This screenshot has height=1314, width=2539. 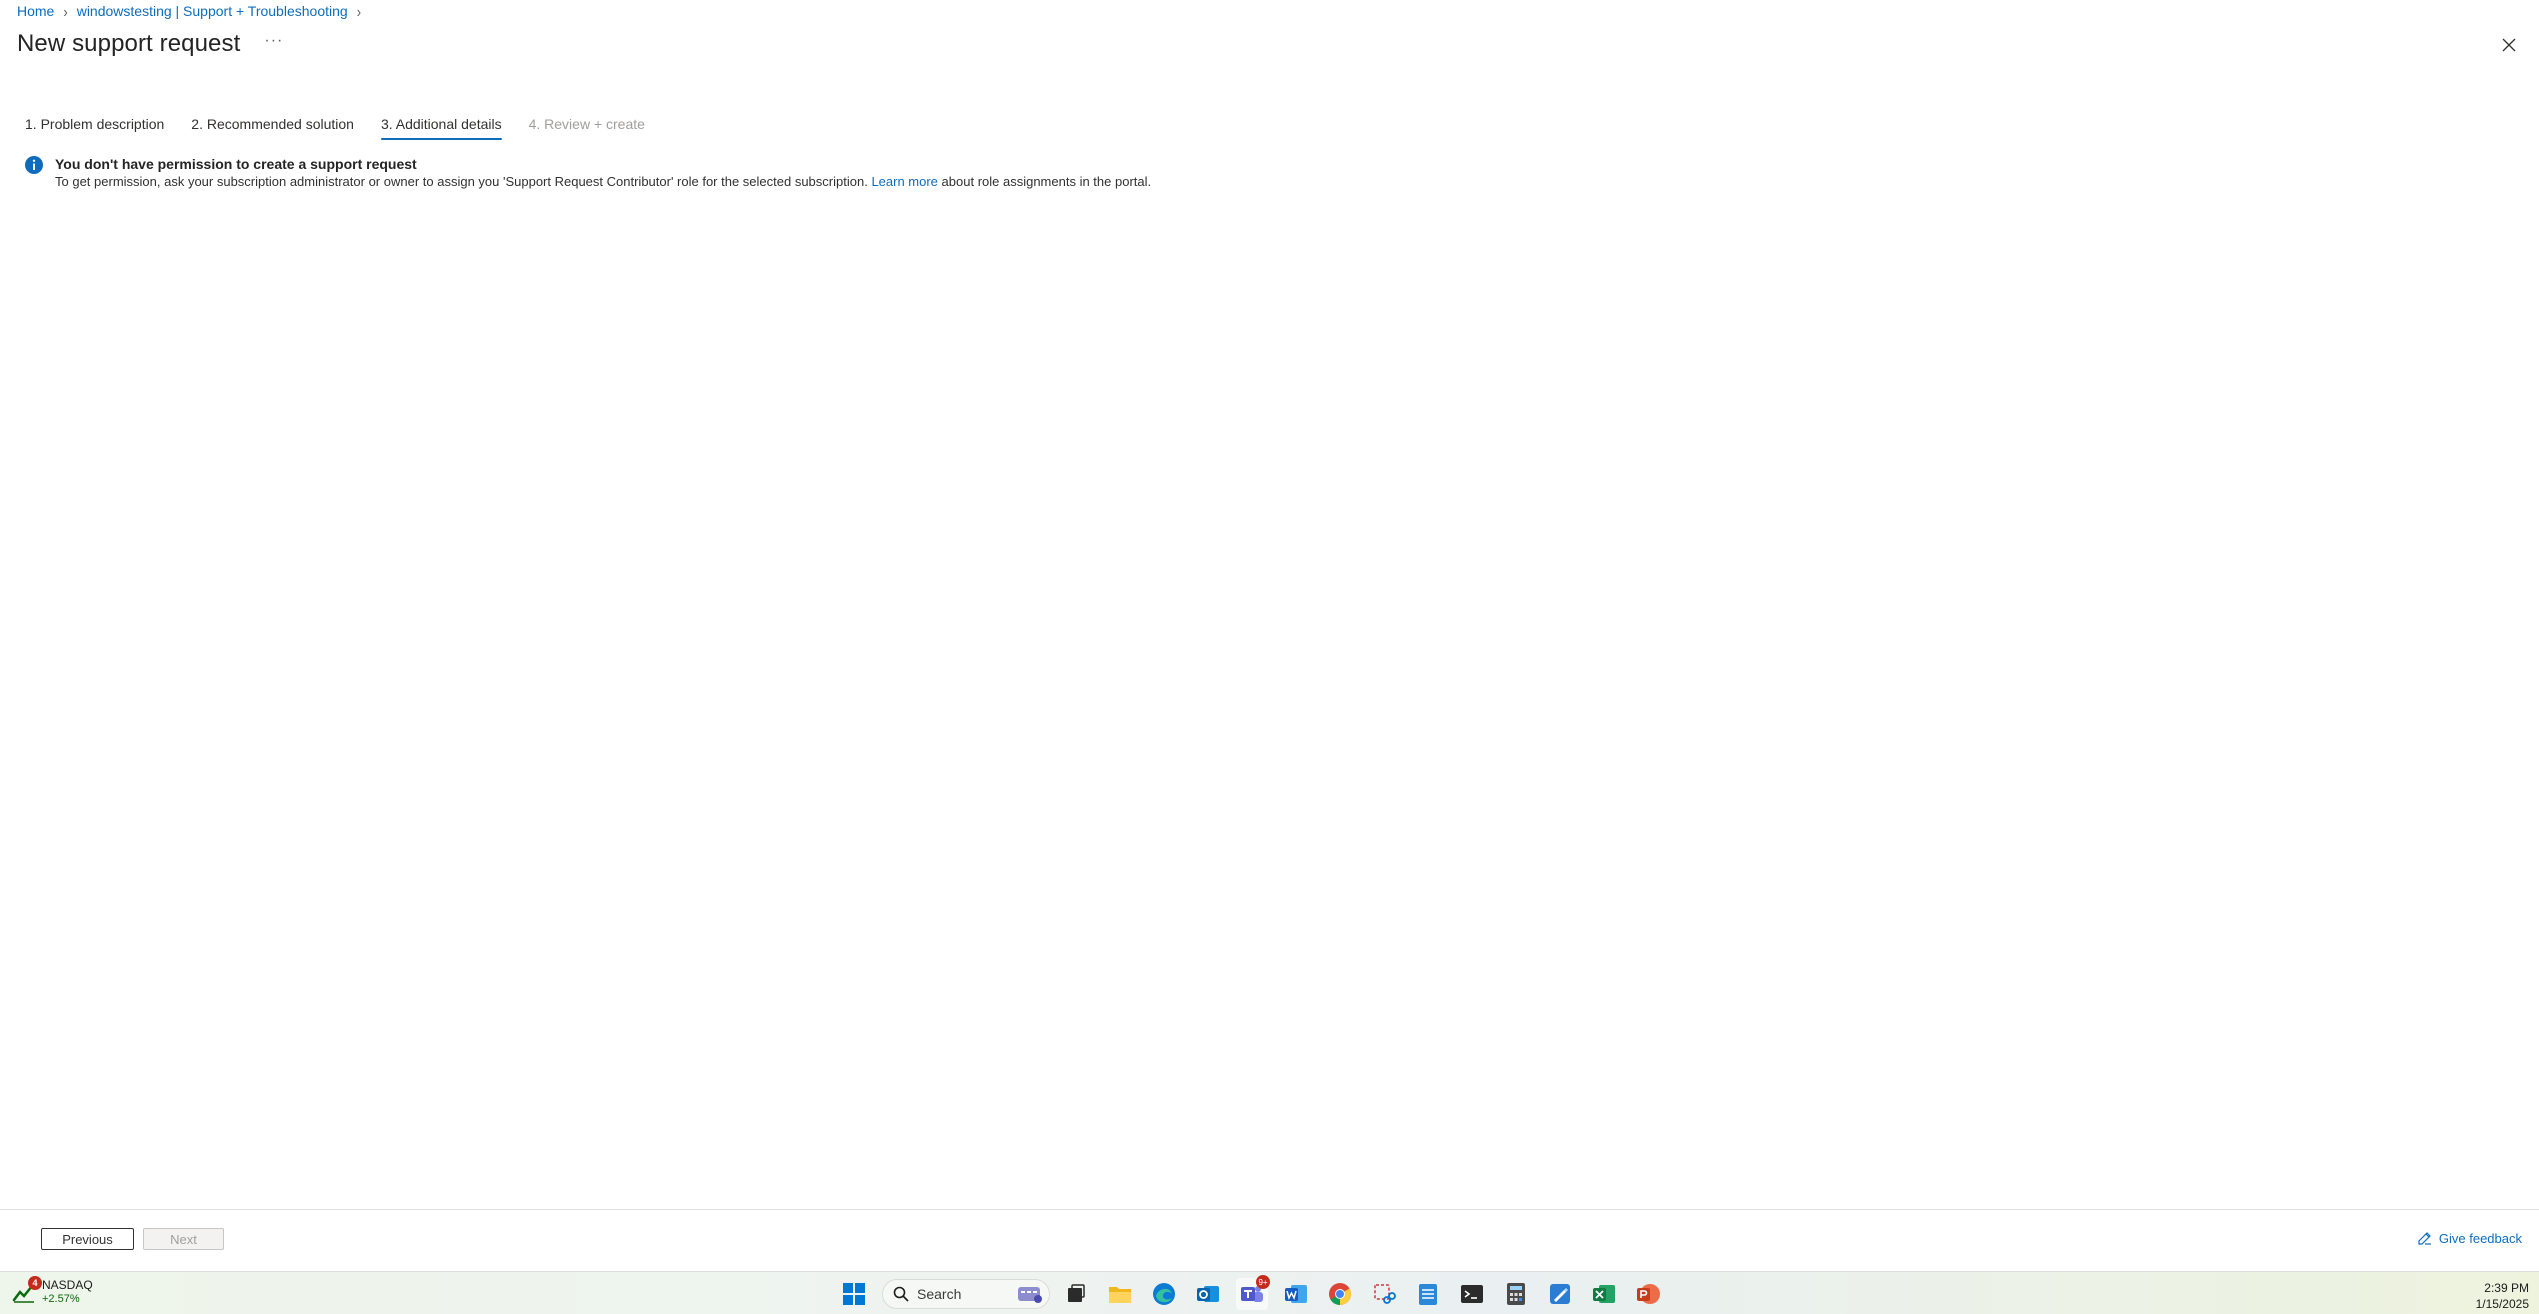 I want to click on snipping-tool-icon, so click(x=1385, y=1294).